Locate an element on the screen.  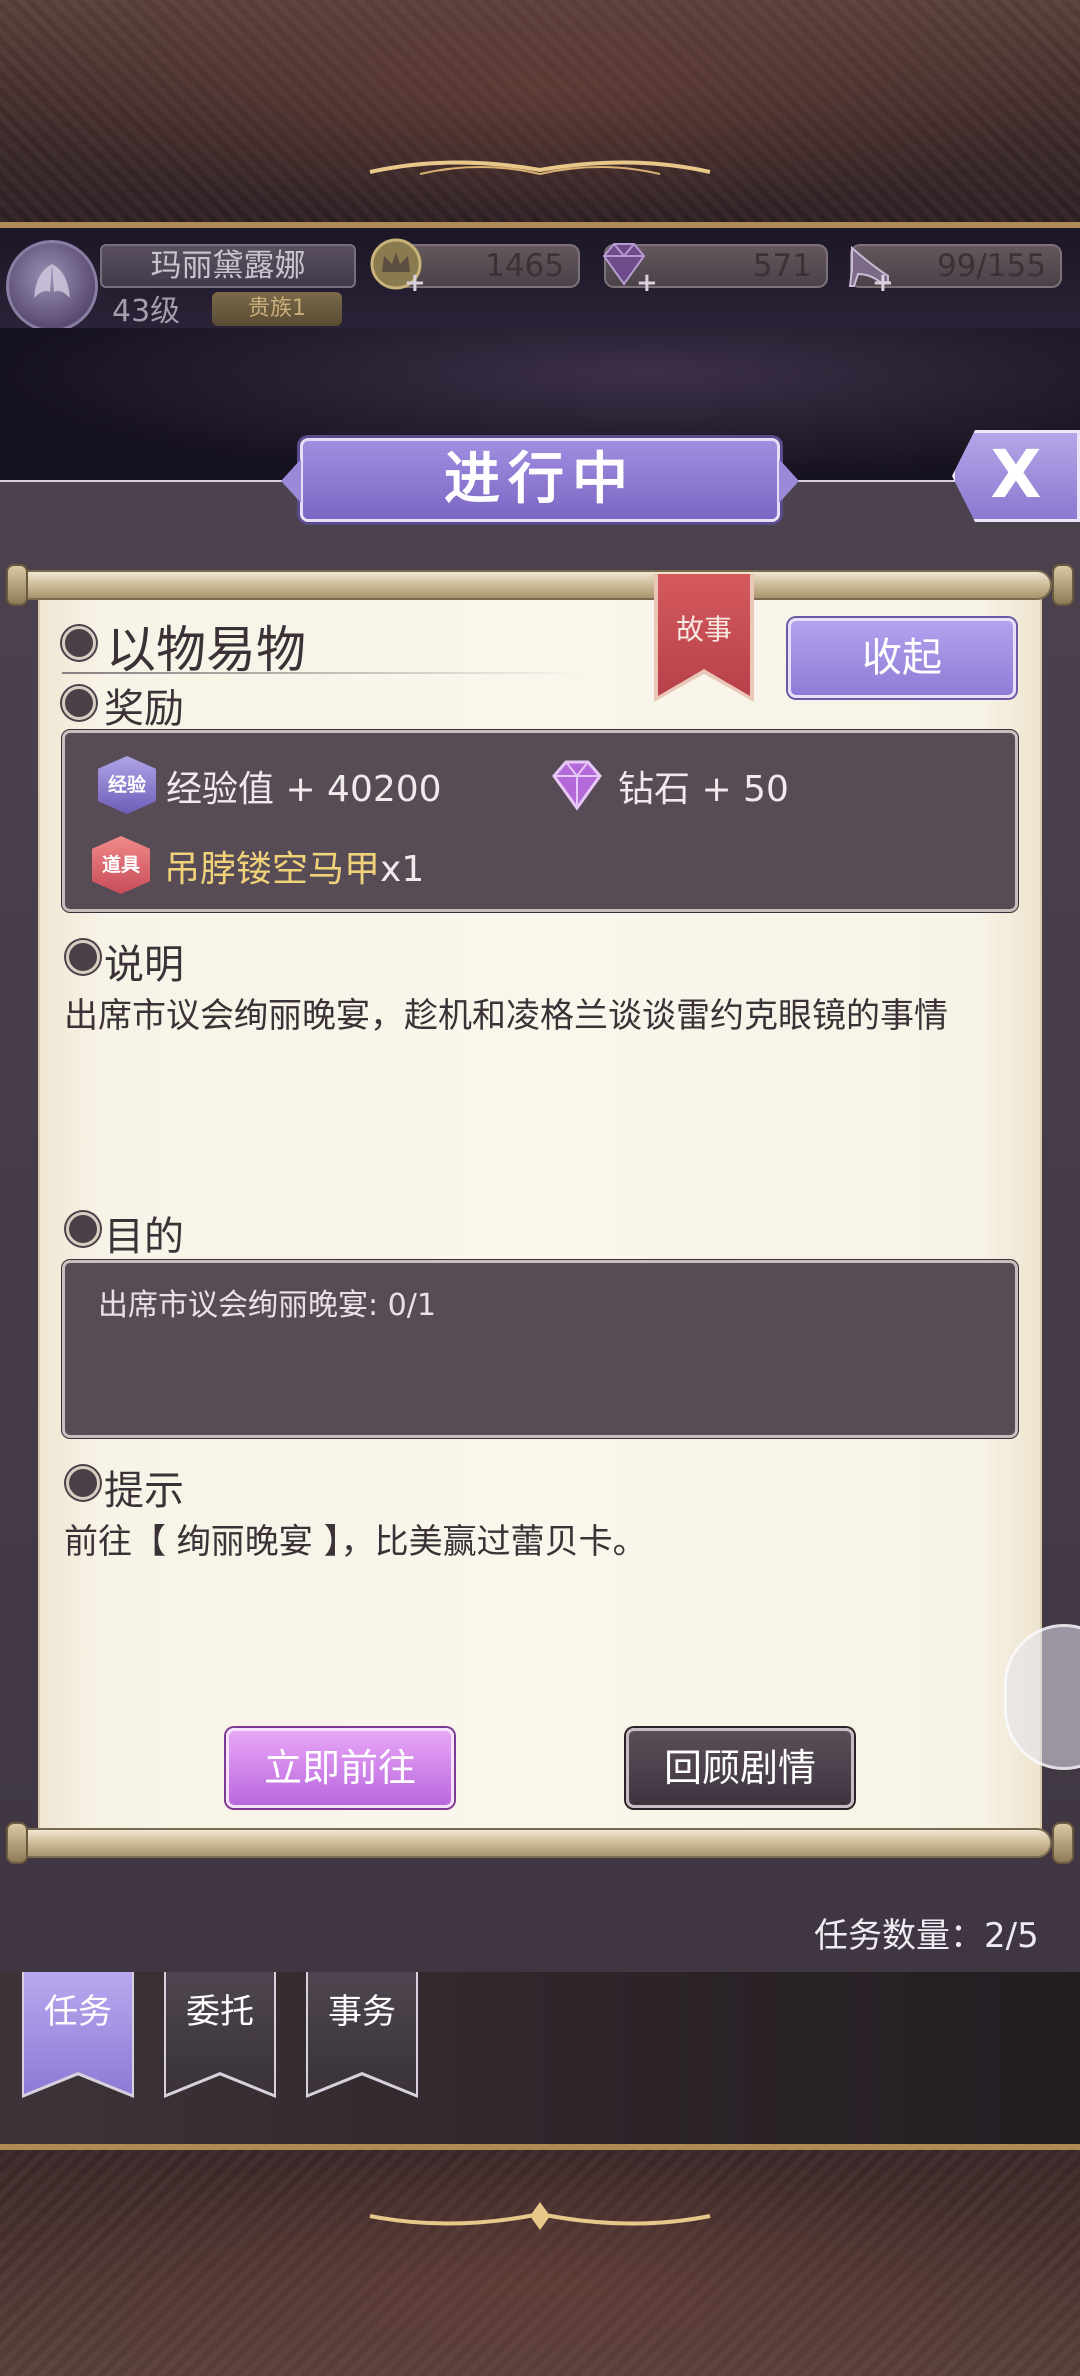
rod-cap-left-top is located at coordinates (17, 585).